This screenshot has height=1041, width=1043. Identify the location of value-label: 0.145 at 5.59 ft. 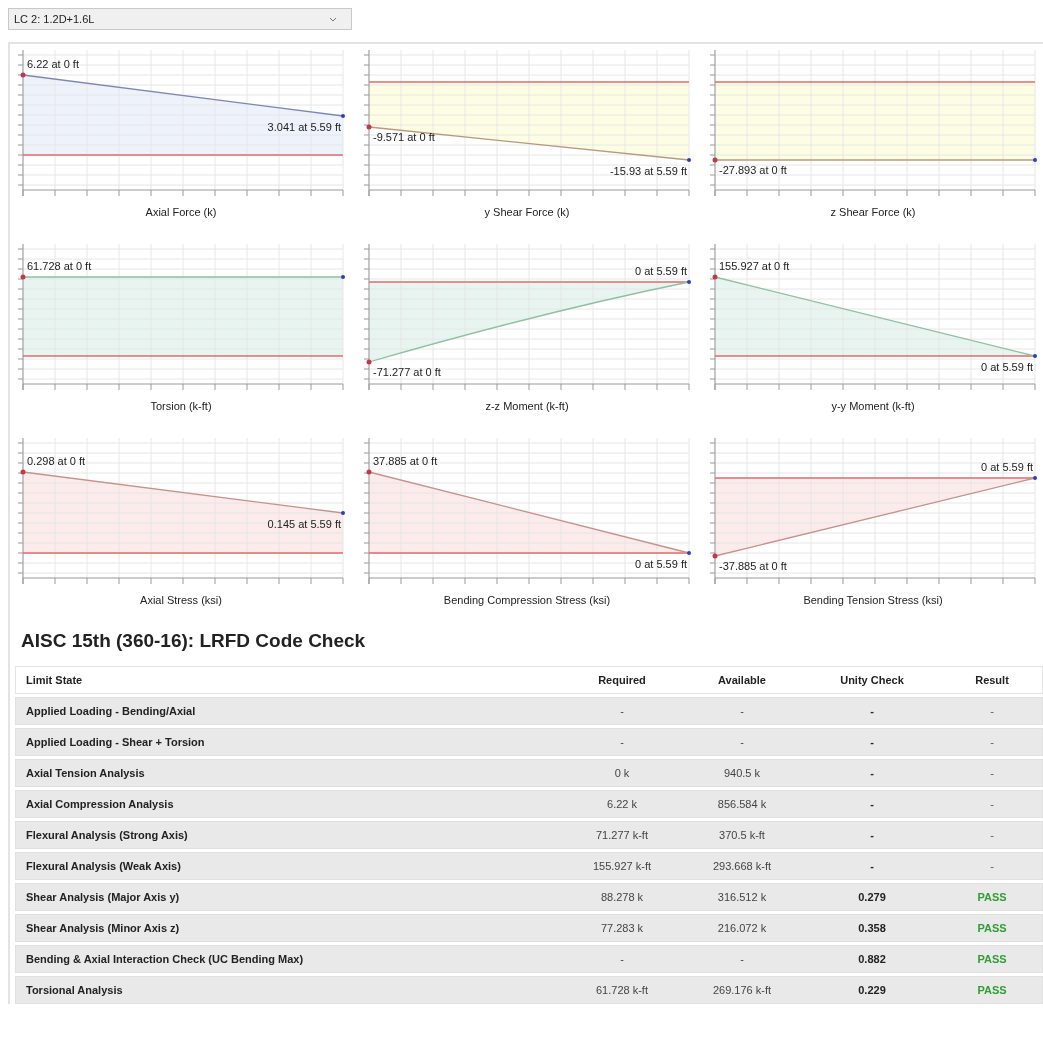
(304, 524).